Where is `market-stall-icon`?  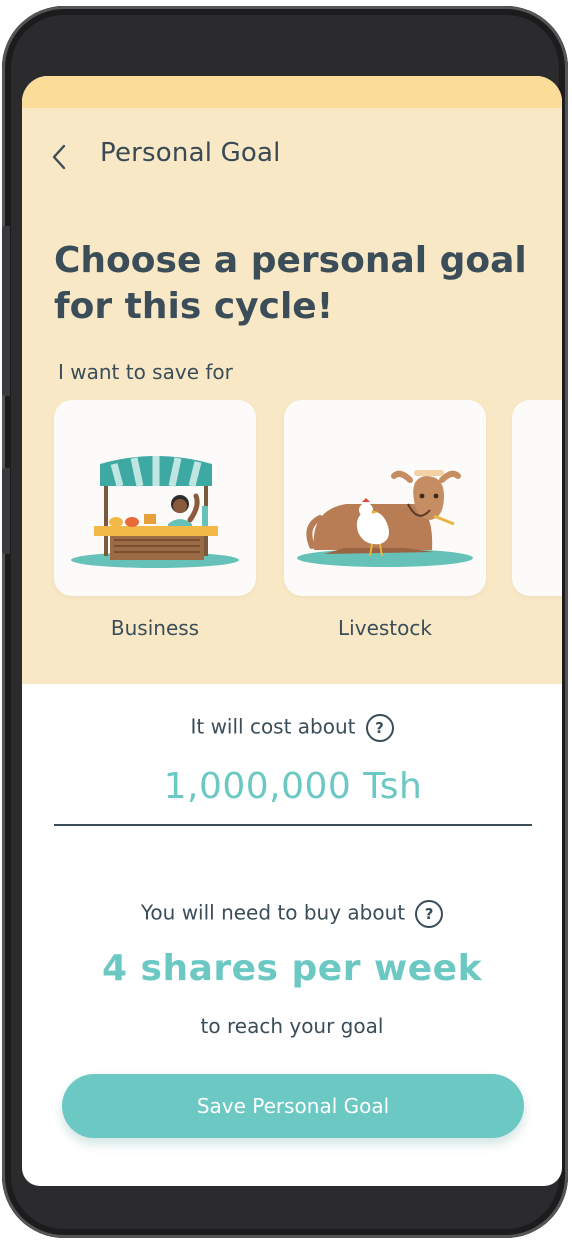 market-stall-icon is located at coordinates (155, 512).